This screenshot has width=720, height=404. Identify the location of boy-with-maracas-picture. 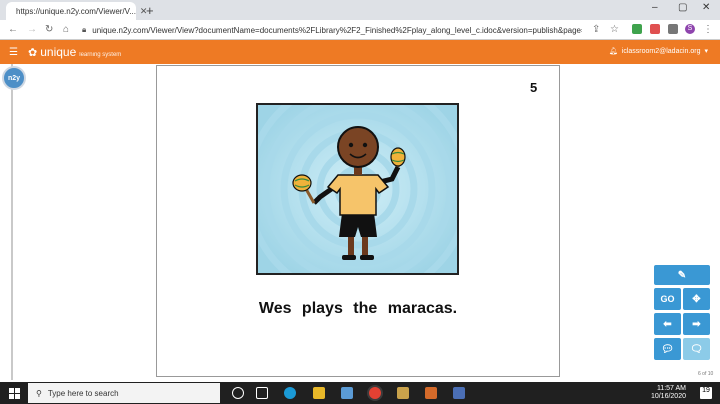
(357, 189).